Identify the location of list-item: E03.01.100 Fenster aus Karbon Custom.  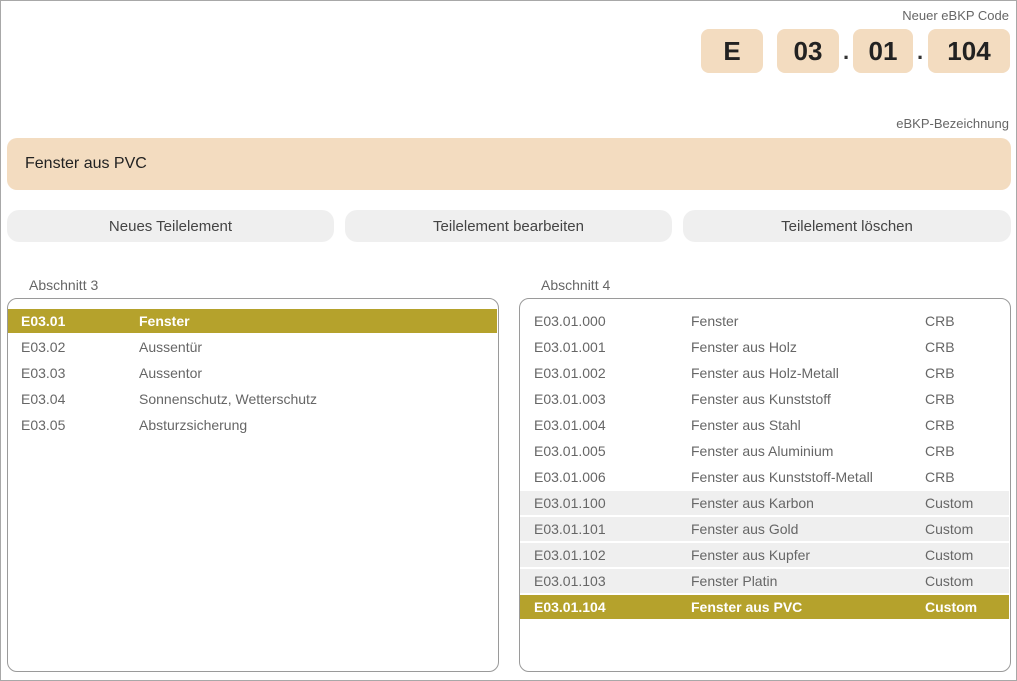
(764, 503).